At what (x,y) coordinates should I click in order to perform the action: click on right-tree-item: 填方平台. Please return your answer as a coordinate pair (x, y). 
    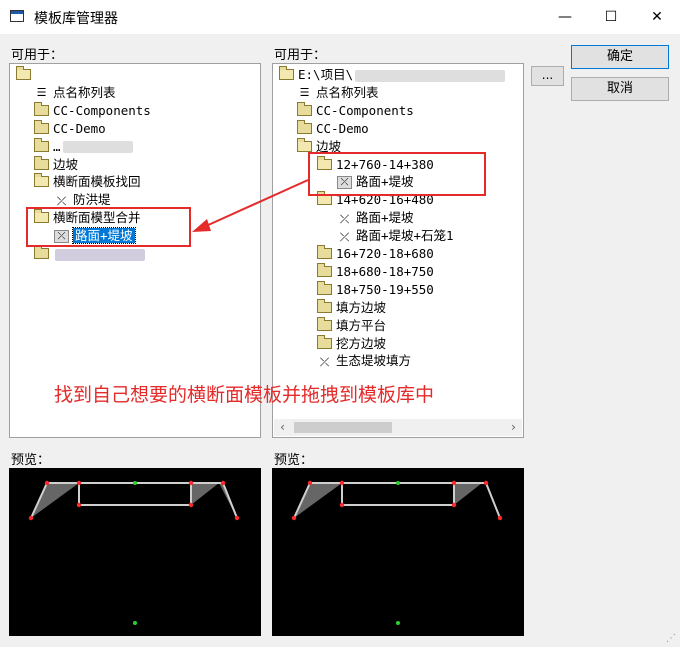
    Looking at the image, I should click on (352, 325).